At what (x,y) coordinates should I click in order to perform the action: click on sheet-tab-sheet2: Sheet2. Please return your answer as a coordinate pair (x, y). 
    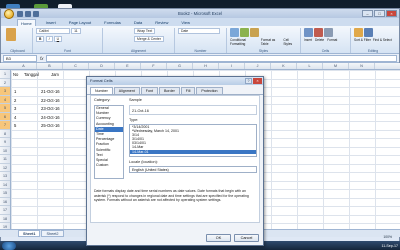
    Looking at the image, I should click on (52, 233).